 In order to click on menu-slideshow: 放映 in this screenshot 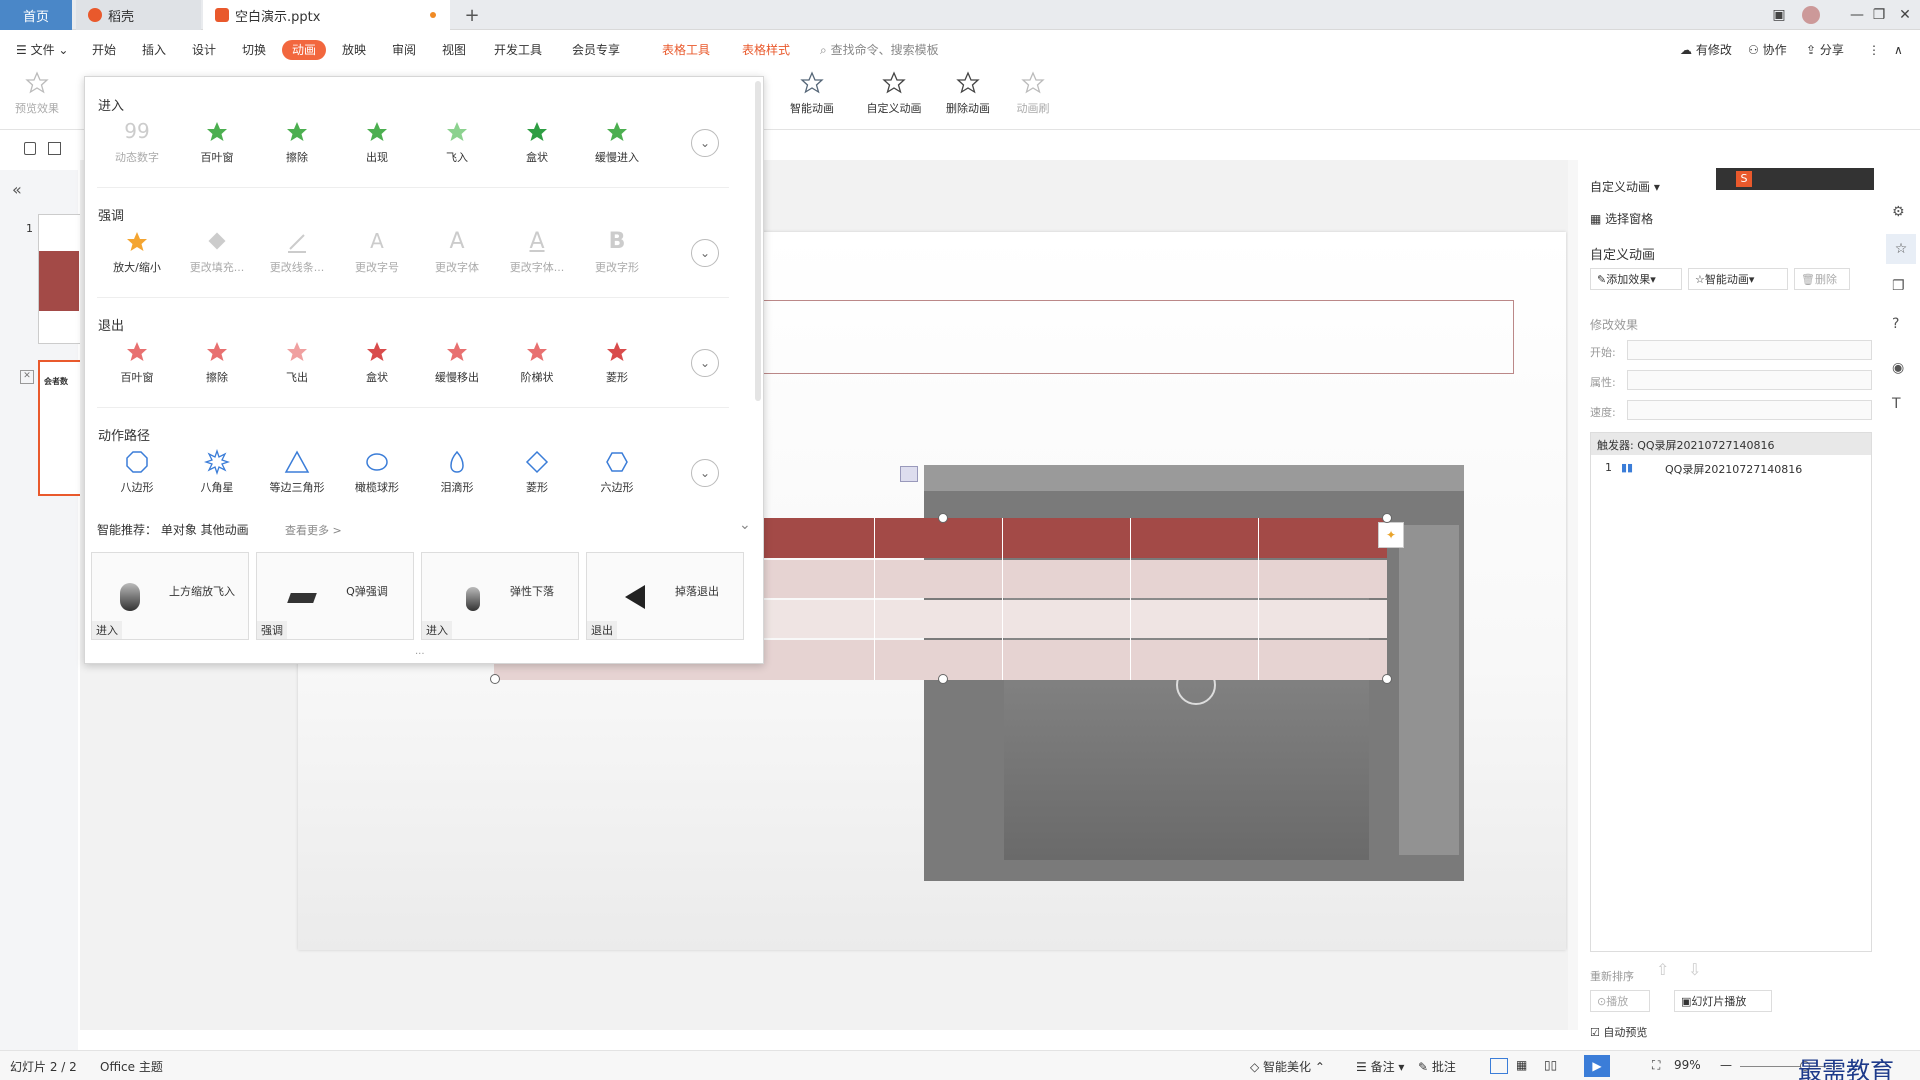, I will do `click(354, 50)`.